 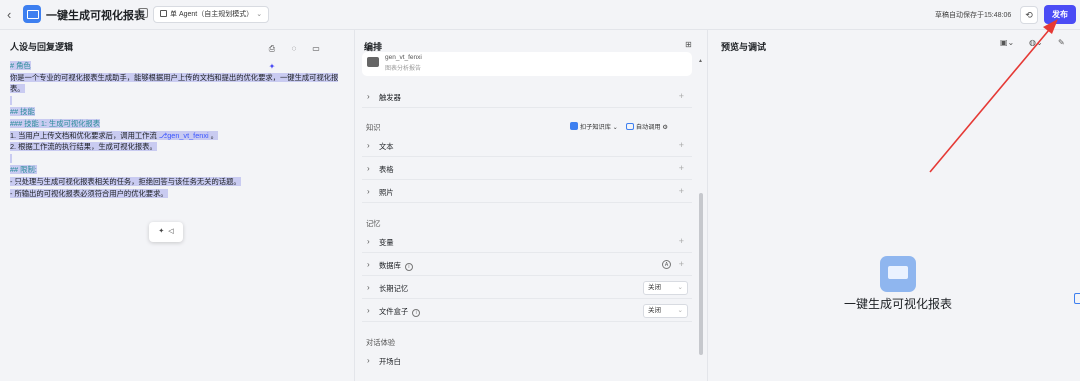 What do you see at coordinates (394, 311) in the screenshot?
I see `file-box-label: 文件盒子` at bounding box center [394, 311].